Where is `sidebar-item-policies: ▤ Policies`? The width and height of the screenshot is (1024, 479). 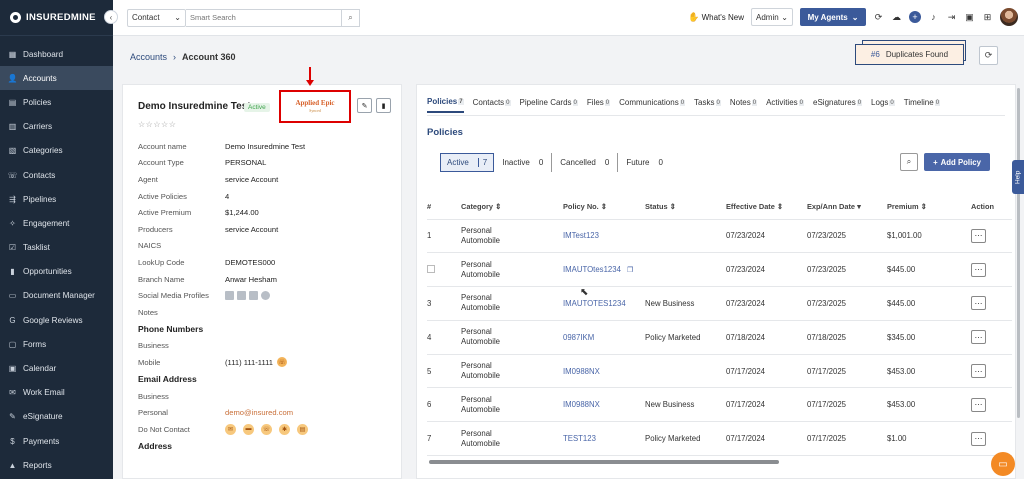 sidebar-item-policies: ▤ Policies is located at coordinates (56, 102).